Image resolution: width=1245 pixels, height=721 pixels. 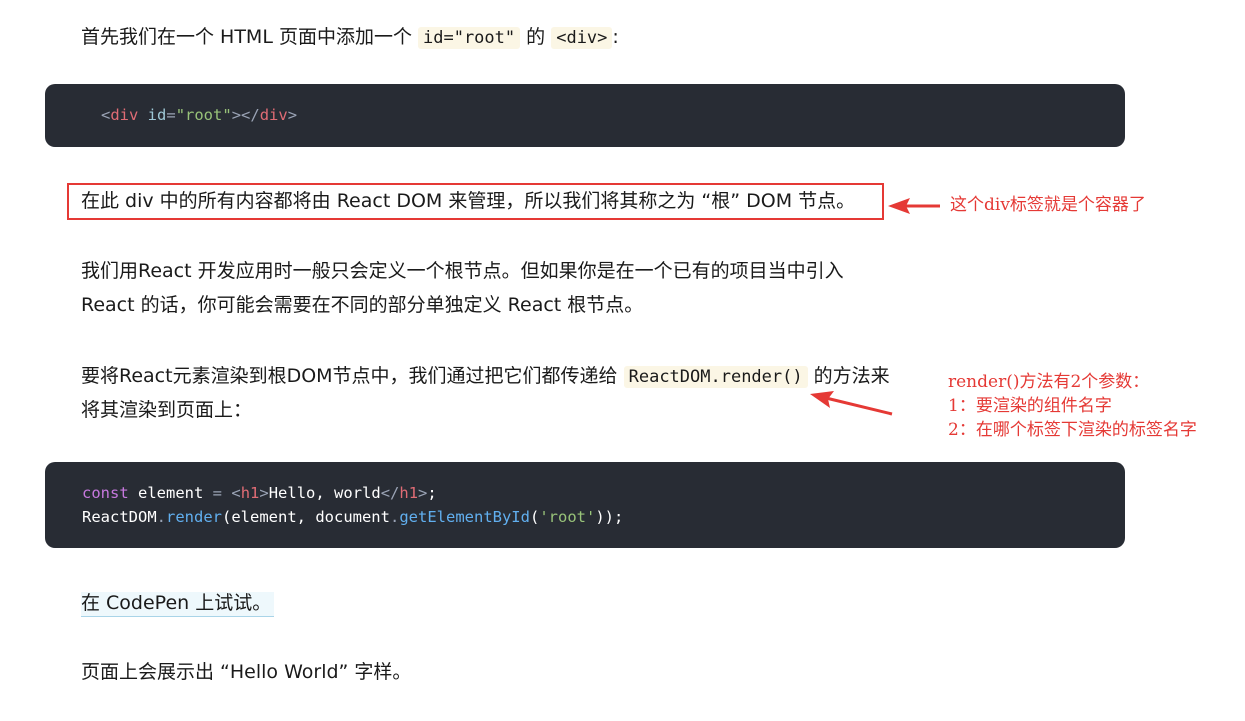 I want to click on inline-code-reactdom-render: ReactDOM.render(), so click(x=715, y=377).